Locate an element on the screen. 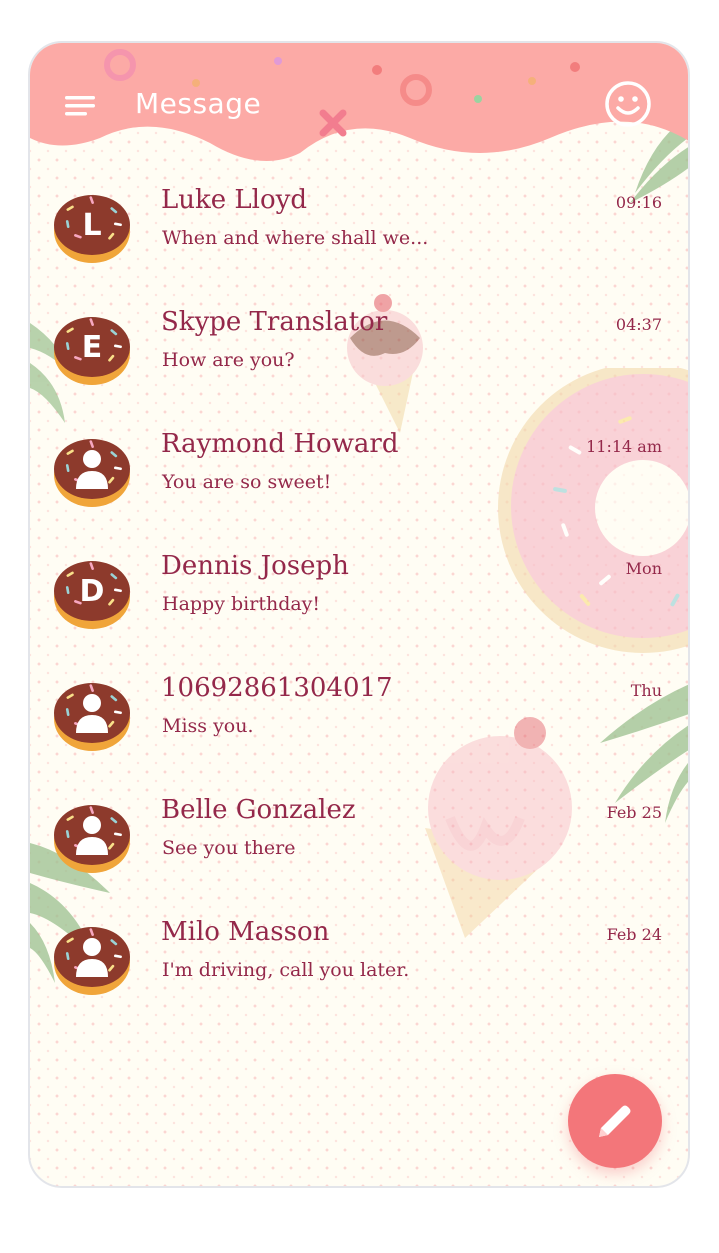  contact-name: Belle Gonzalez is located at coordinates (258, 810).